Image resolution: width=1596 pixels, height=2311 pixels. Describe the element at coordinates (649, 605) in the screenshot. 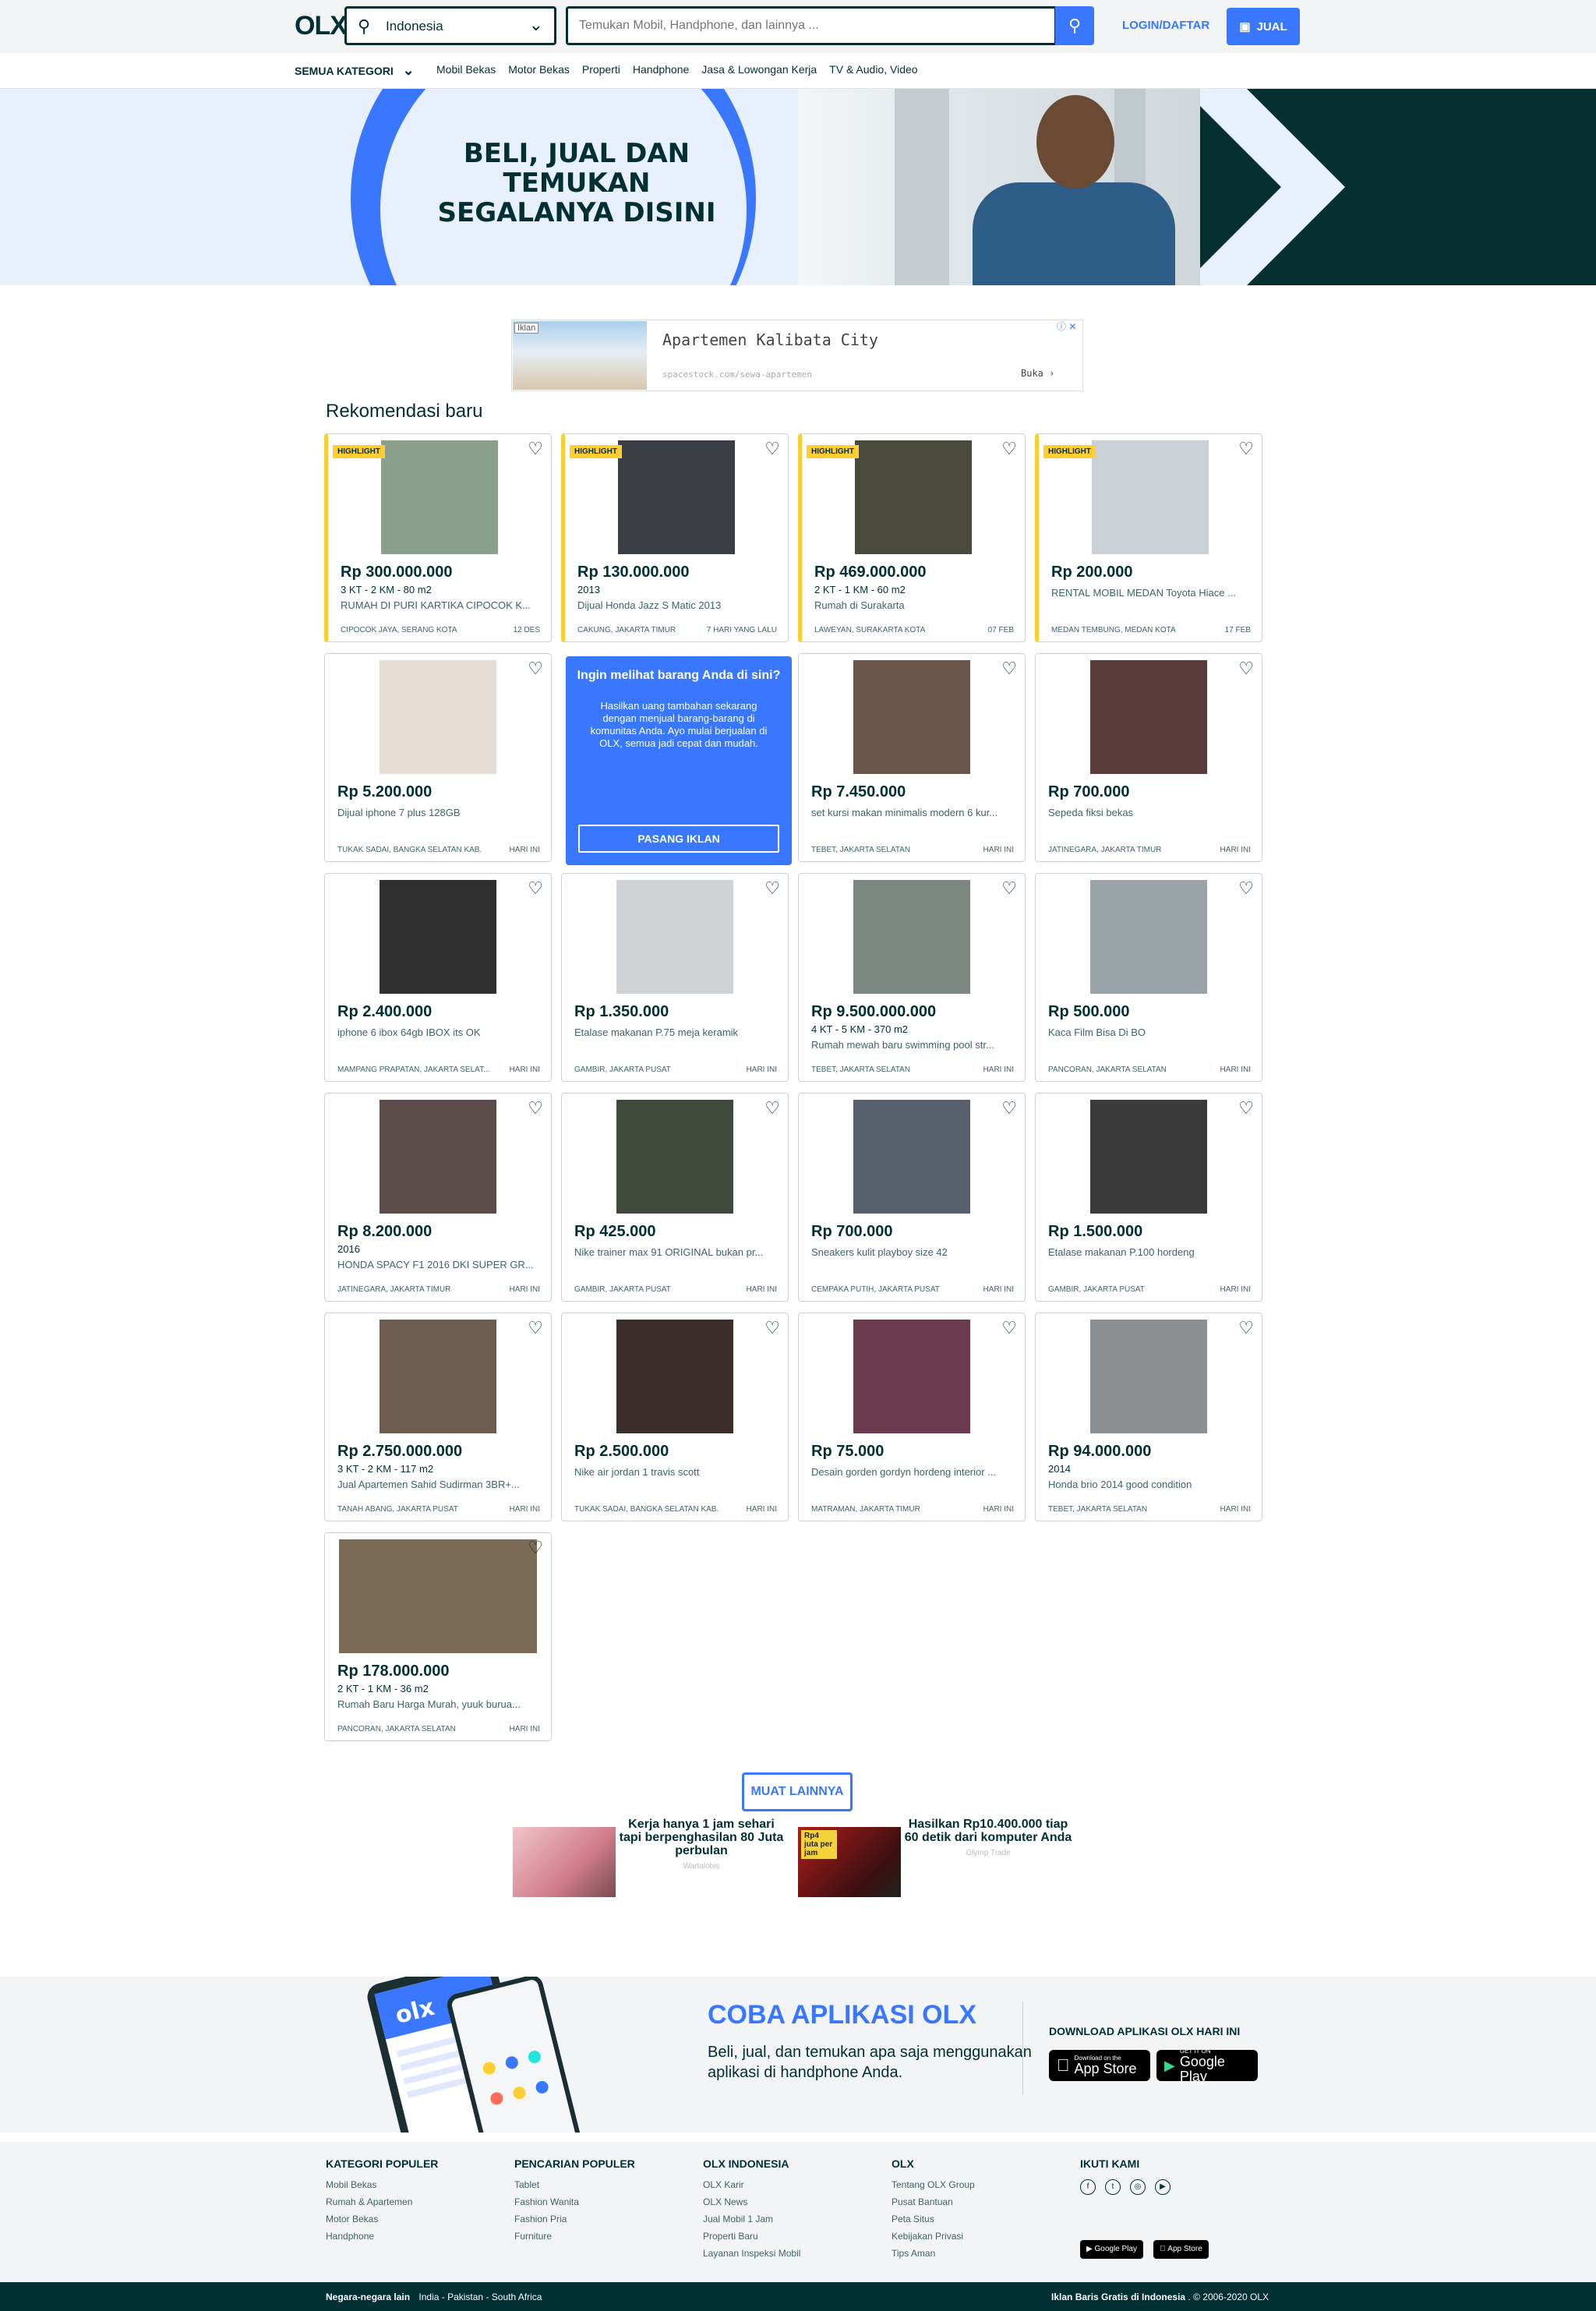

I see `listing-title: Dijual Honda Jazz S Matic 2013` at that location.